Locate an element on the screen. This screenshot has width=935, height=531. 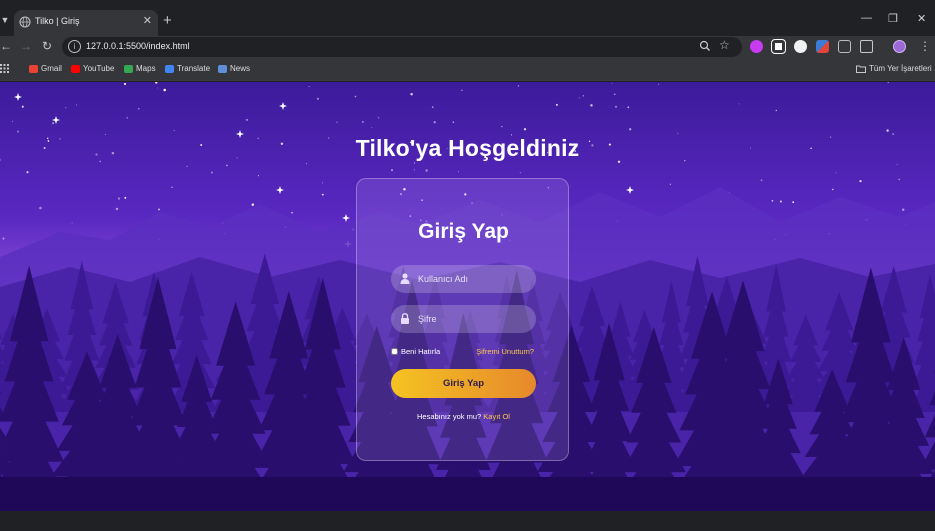
lock-icon is located at coordinates (405, 318).